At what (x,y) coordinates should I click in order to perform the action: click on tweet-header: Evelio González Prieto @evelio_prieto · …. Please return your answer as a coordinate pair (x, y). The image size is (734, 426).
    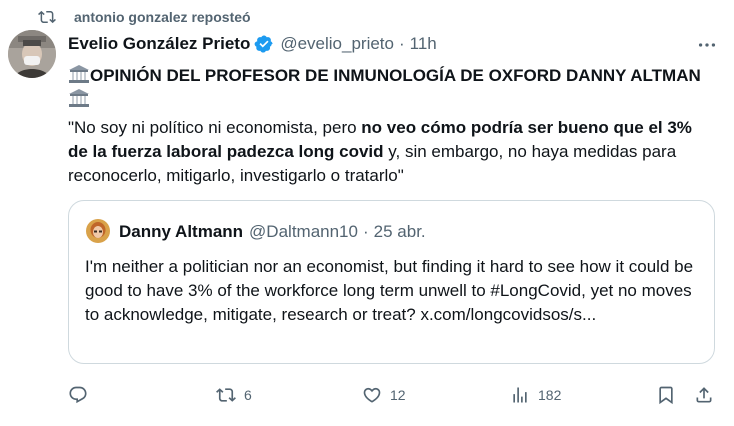
    Looking at the image, I should click on (252, 44).